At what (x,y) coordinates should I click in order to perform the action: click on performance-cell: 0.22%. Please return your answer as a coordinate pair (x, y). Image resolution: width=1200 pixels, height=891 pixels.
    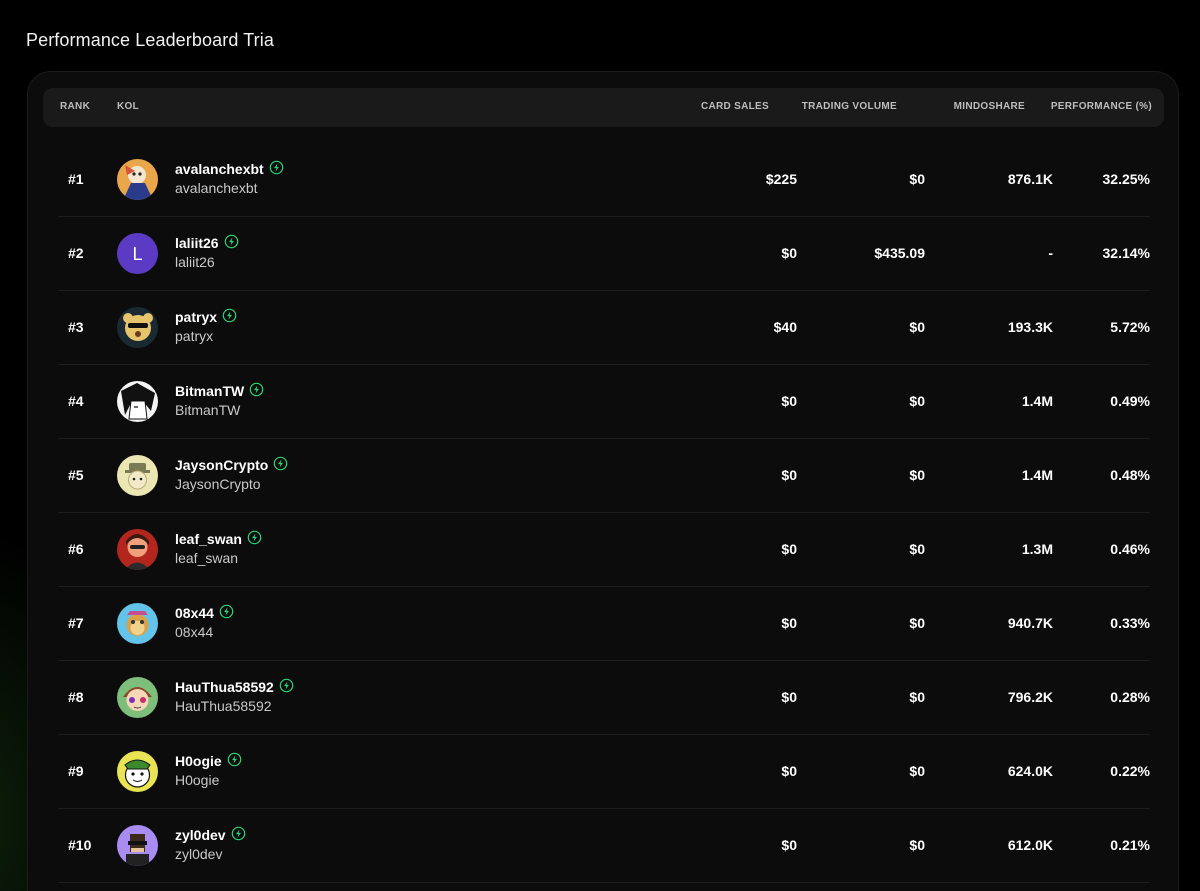
    Looking at the image, I should click on (1130, 771).